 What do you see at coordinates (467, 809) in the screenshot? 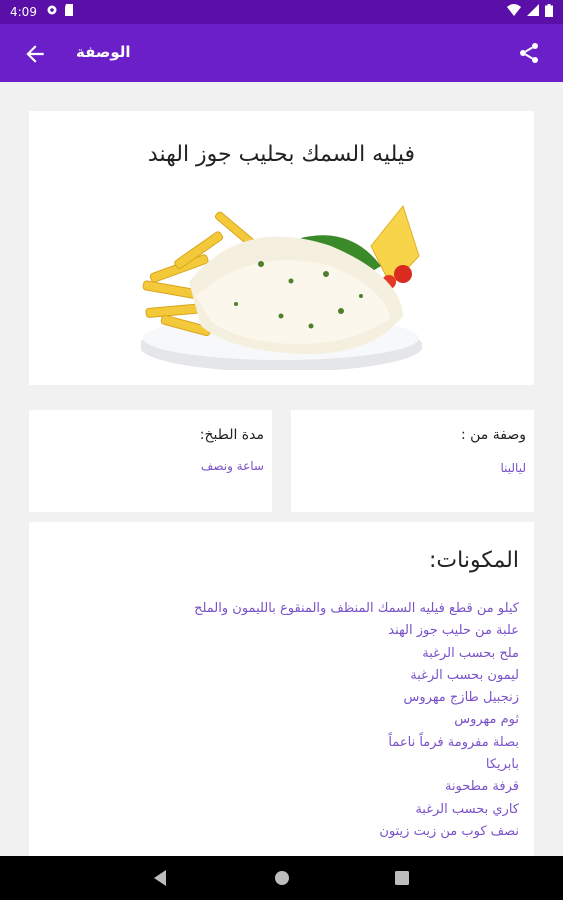
I see `ingredient-item: كاري بحسب الرغبة` at bounding box center [467, 809].